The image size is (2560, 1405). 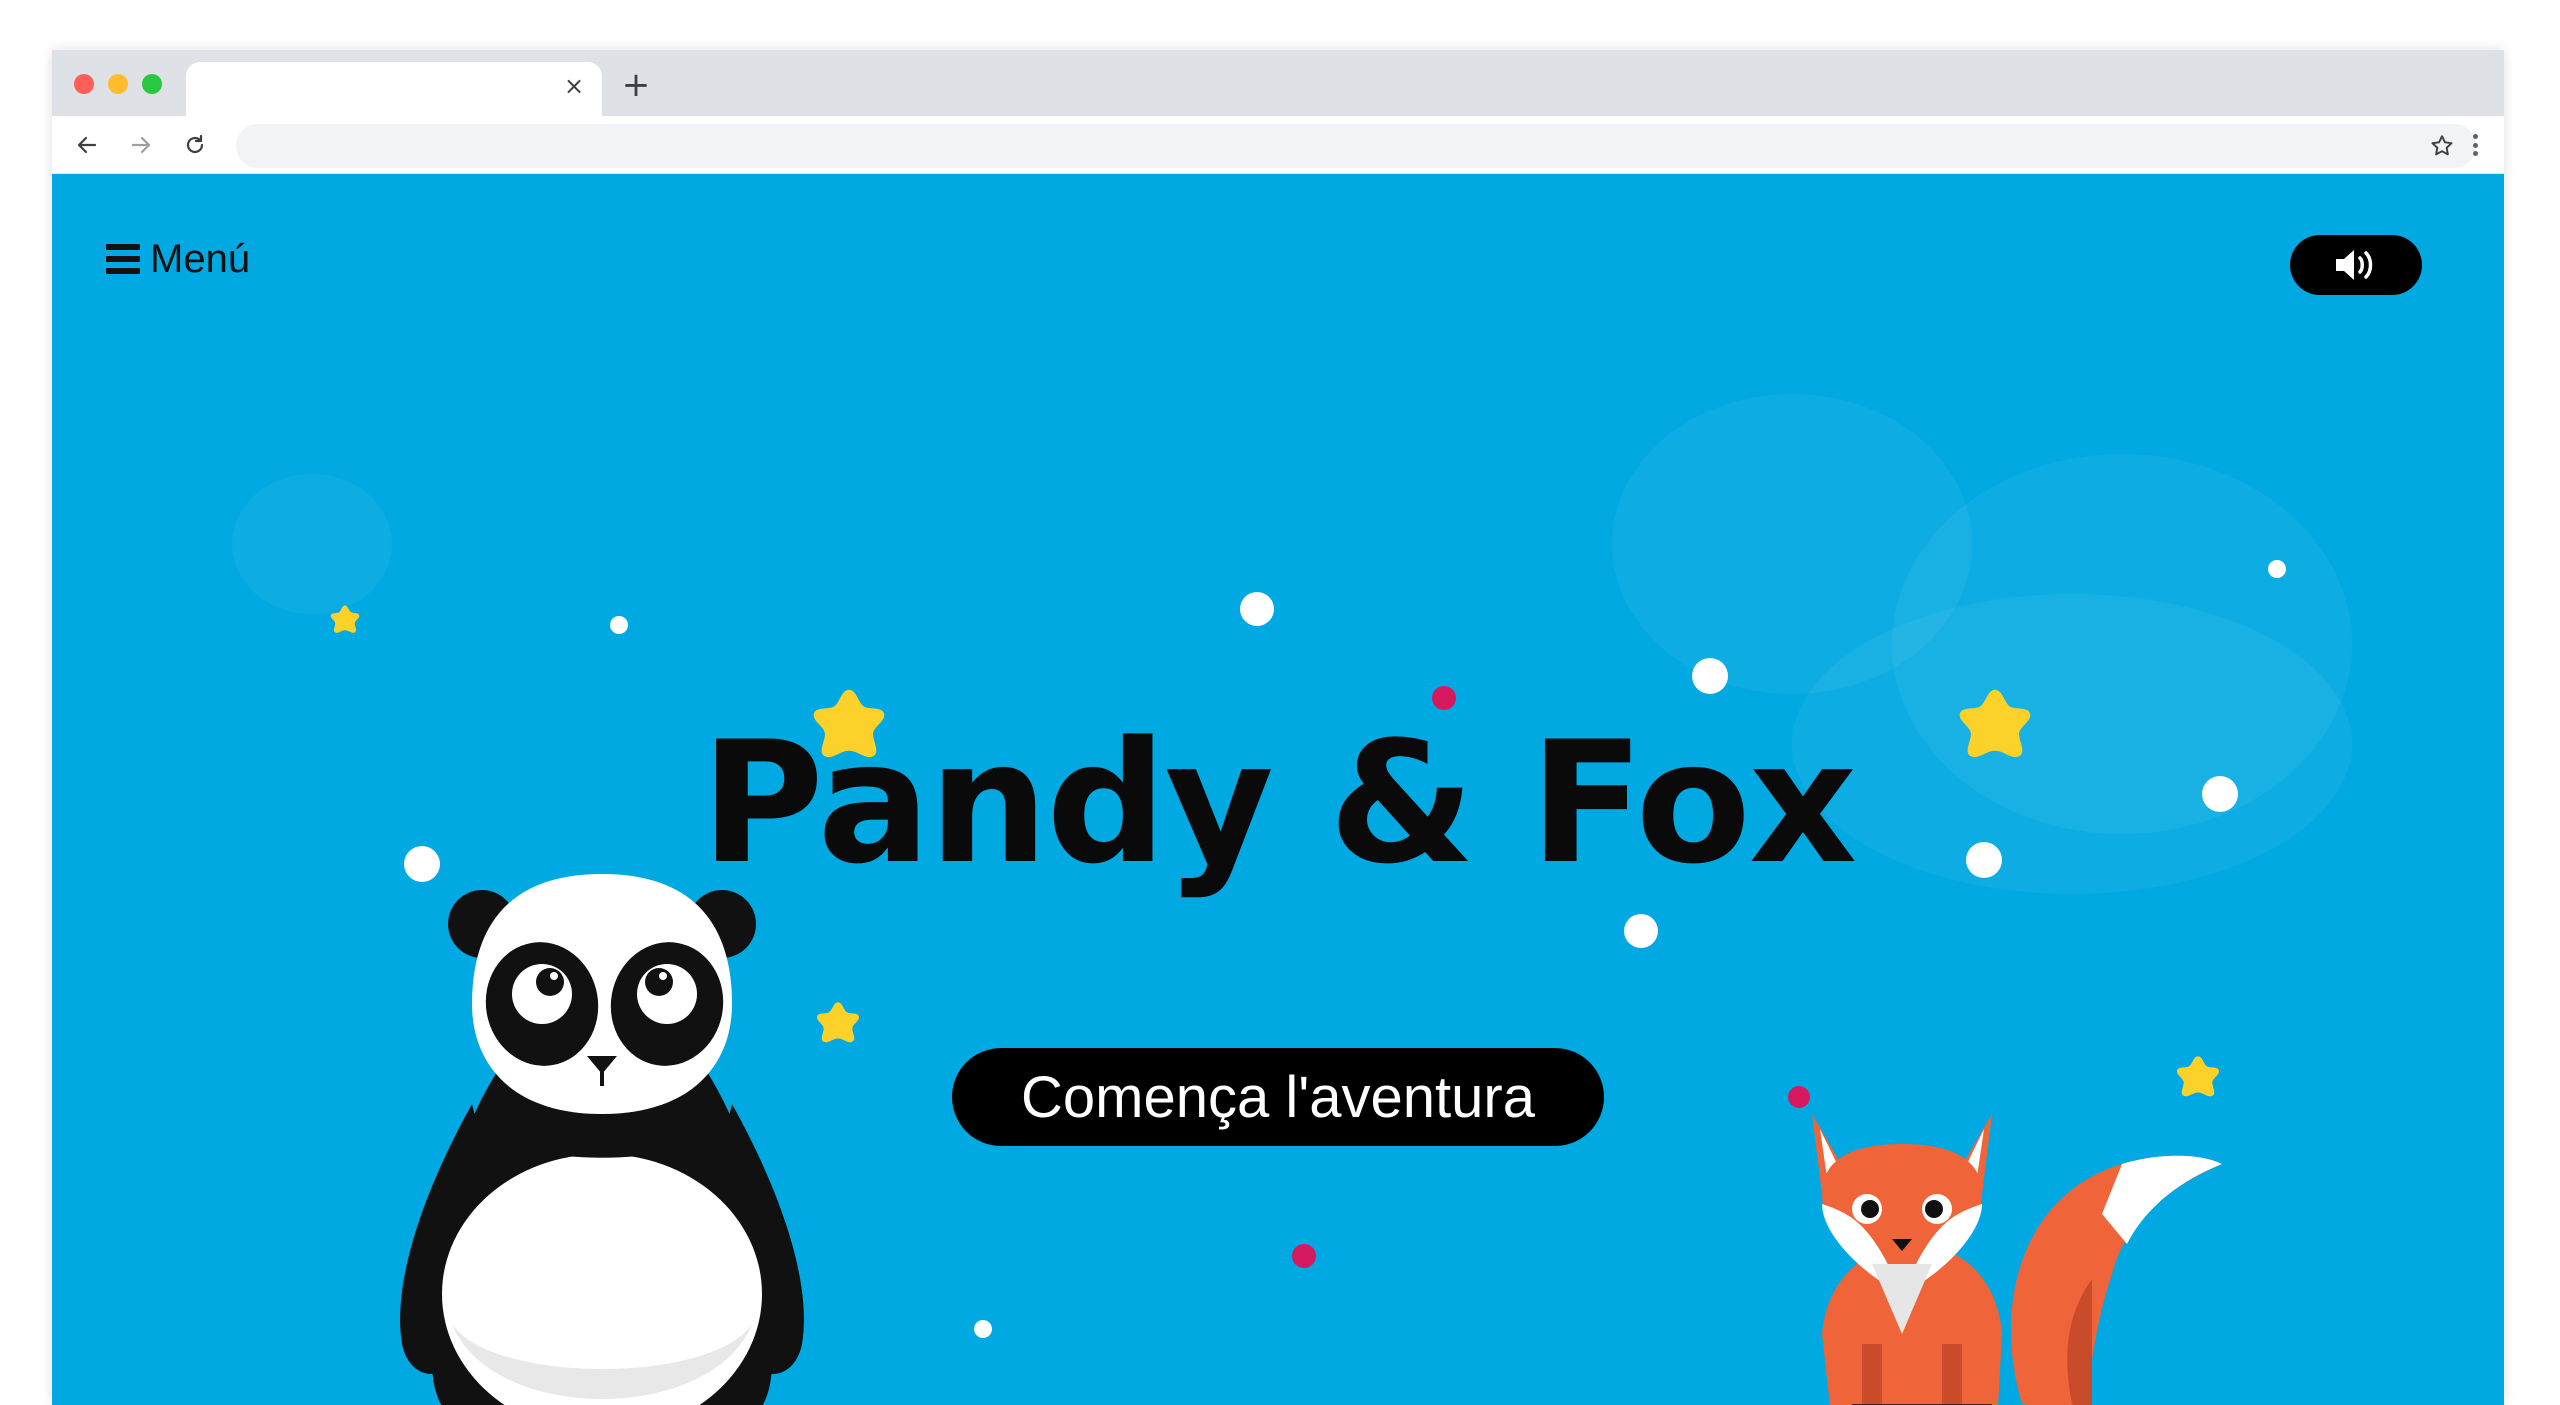 I want to click on browser-toolbar, so click(x=1278, y=145).